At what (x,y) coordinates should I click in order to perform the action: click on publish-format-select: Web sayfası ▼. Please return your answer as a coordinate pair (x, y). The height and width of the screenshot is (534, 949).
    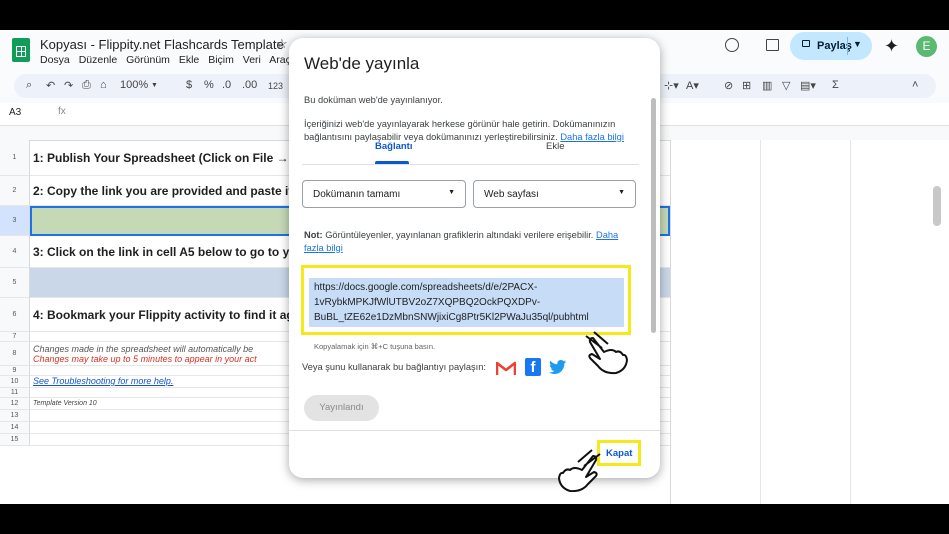
    Looking at the image, I should click on (554, 194).